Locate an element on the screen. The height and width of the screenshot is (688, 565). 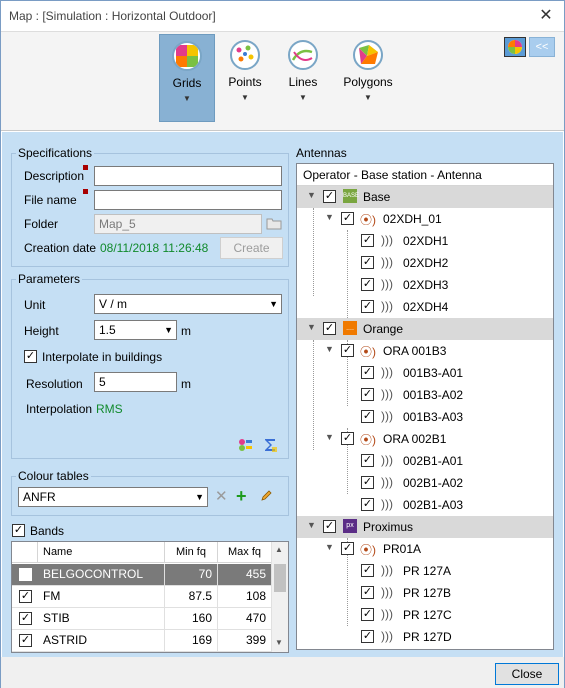
operator-row-base: ▼ ✓ BASE Base is located at coordinates (425, 197).